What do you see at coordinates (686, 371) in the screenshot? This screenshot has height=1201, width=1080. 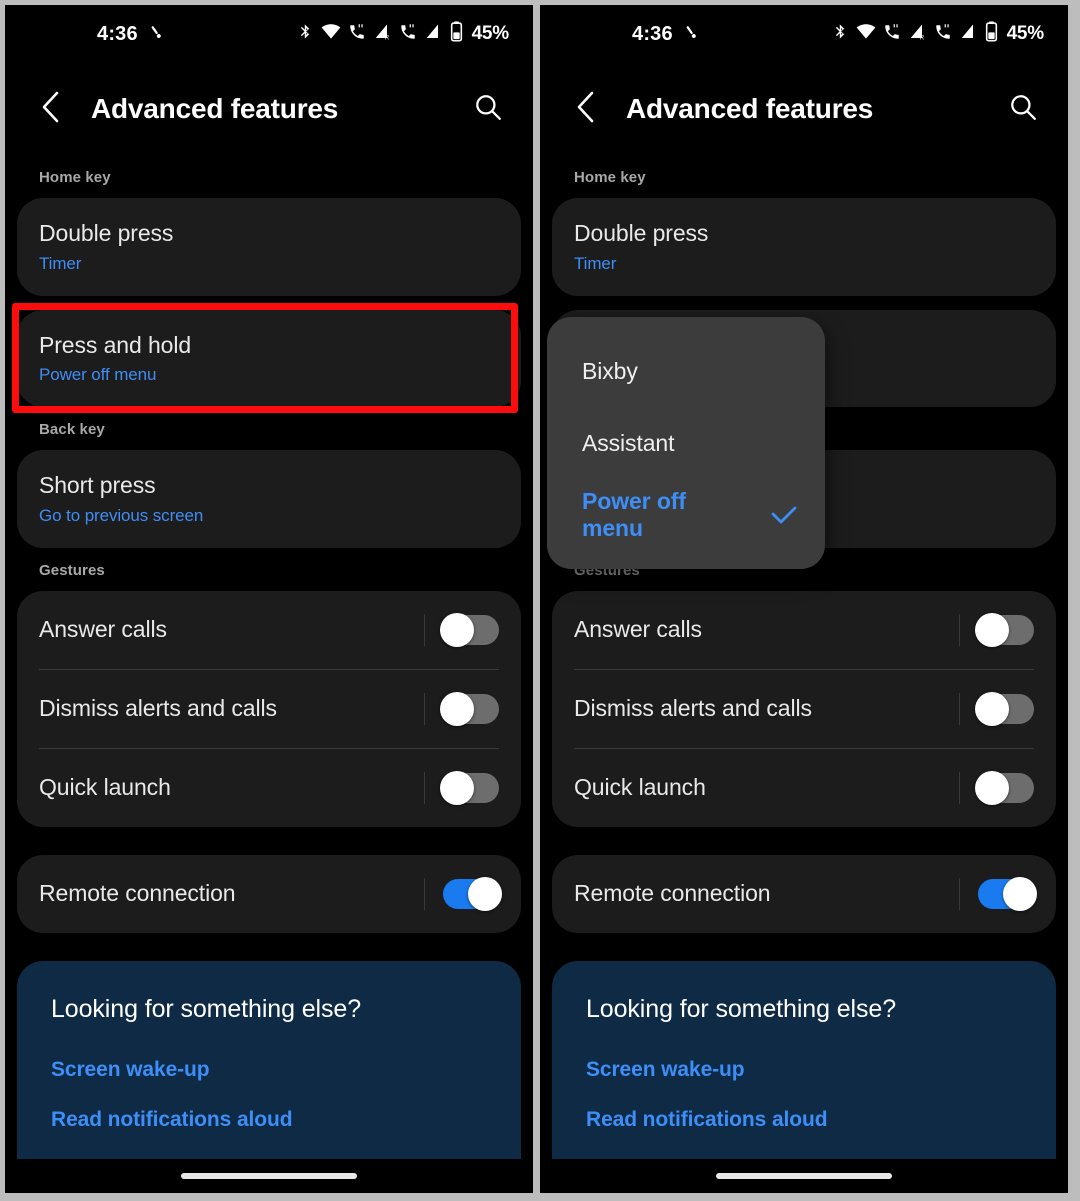 I see `dropdown-item-bixby: Bixby` at bounding box center [686, 371].